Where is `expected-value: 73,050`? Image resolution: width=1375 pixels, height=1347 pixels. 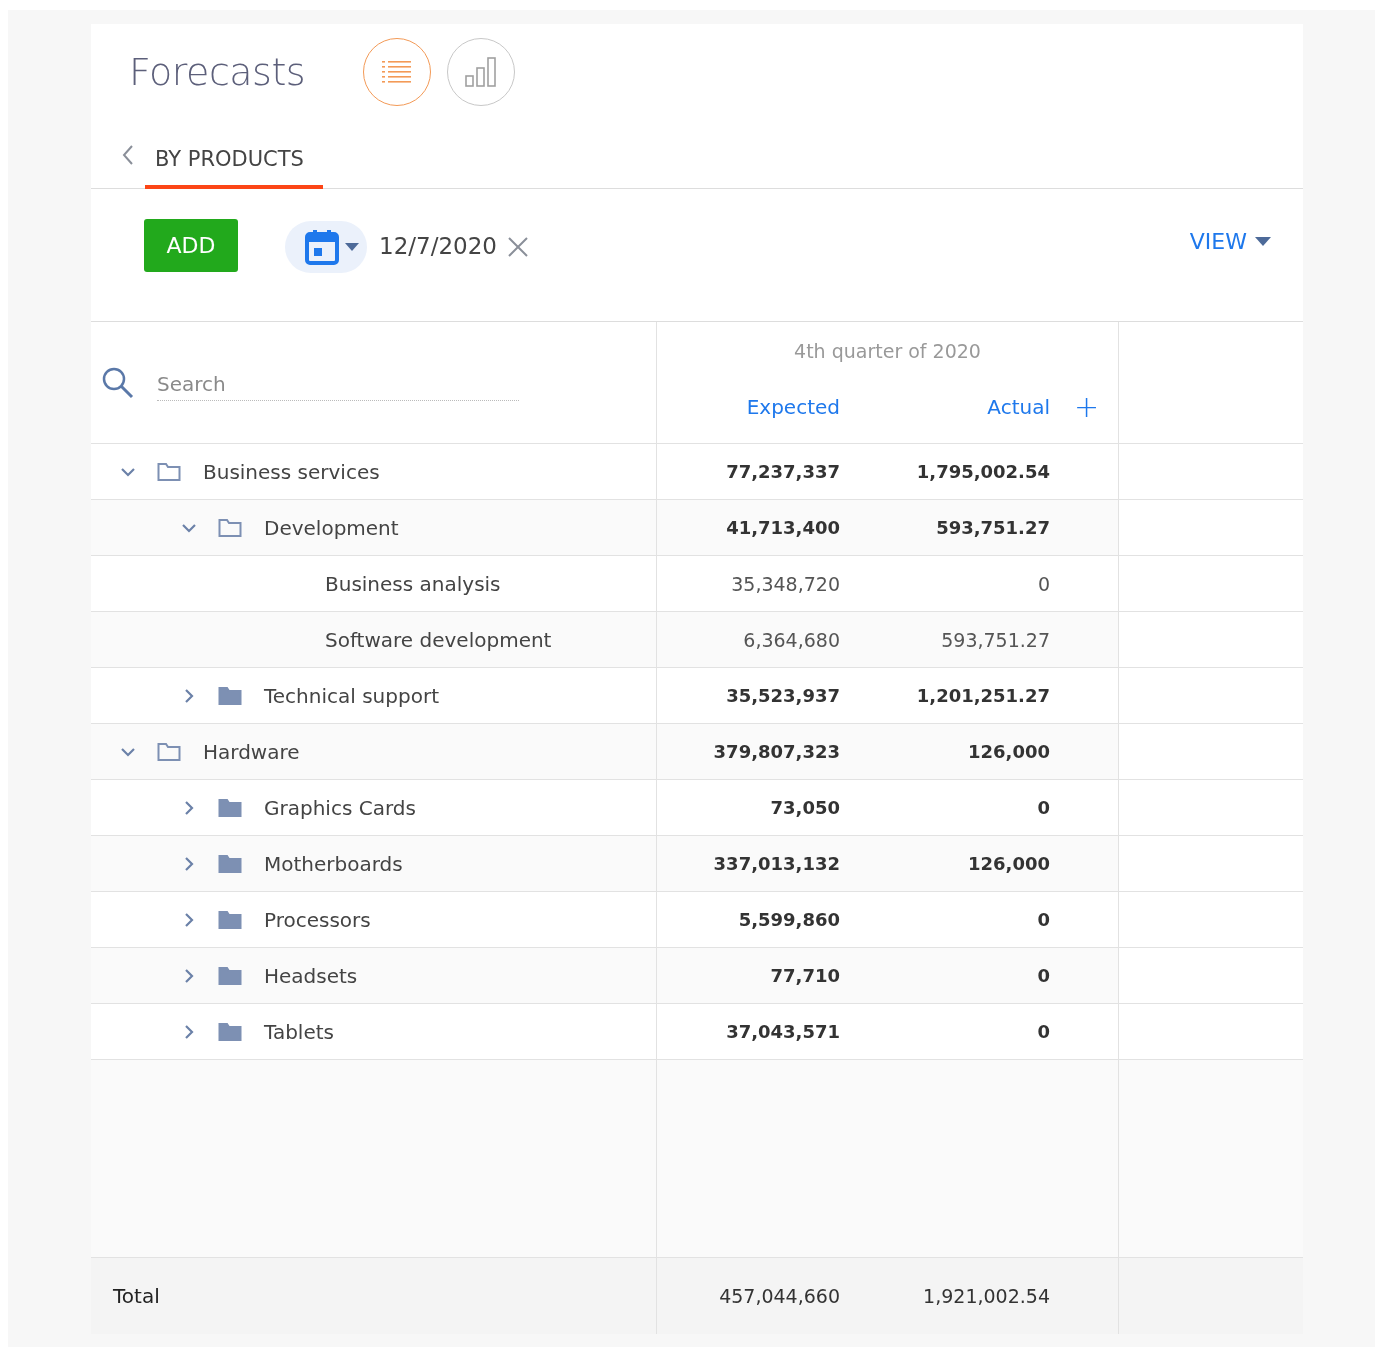
expected-value: 73,050 is located at coordinates (804, 807).